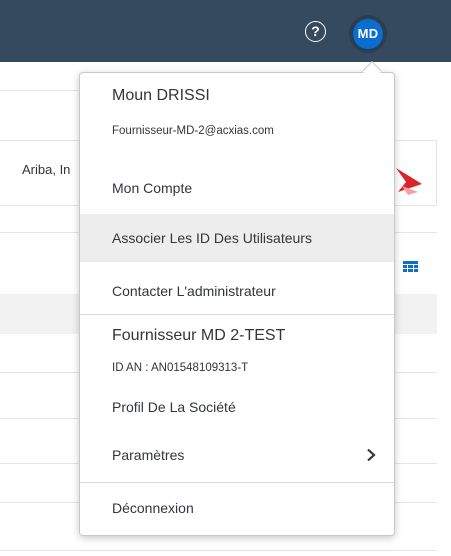 This screenshot has height=556, width=451. Describe the element at coordinates (410, 266) in the screenshot. I see `table-view-icon` at that location.